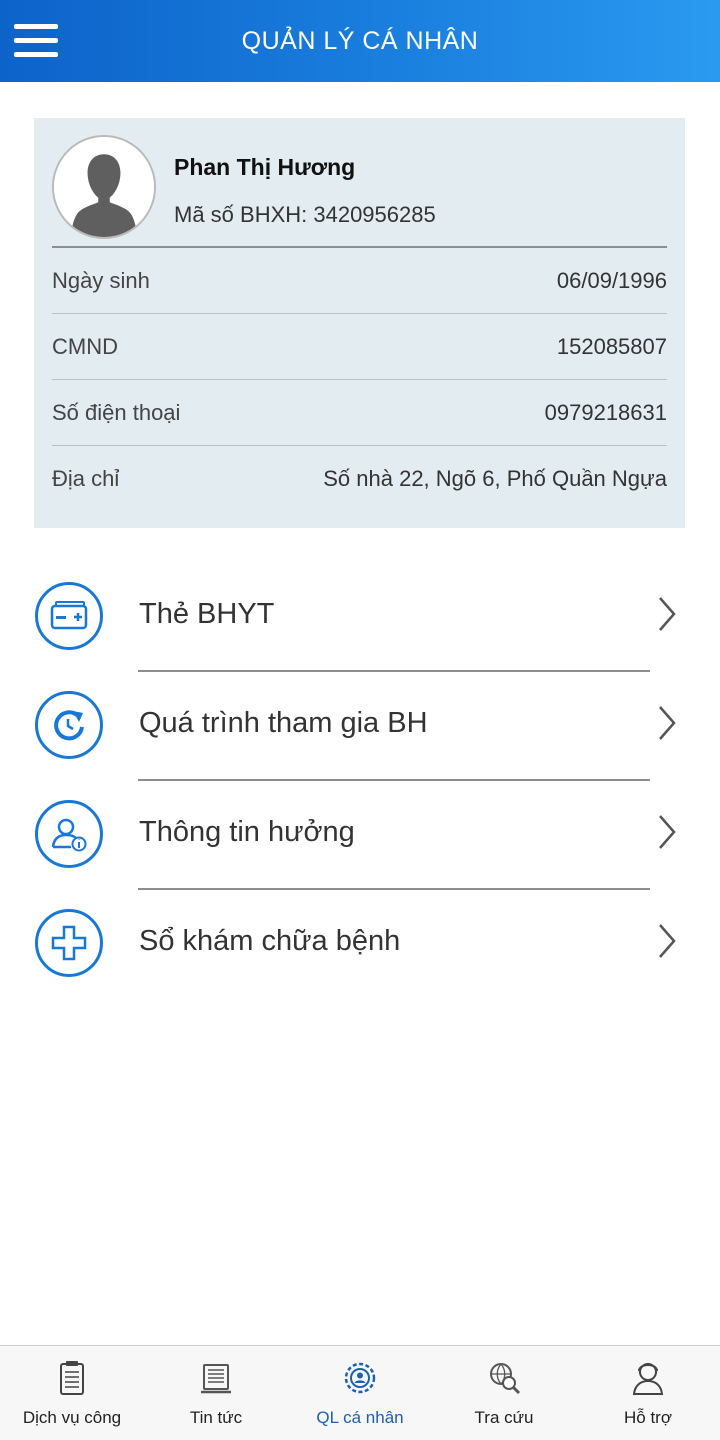 The image size is (720, 1440). What do you see at coordinates (648, 1417) in the screenshot?
I see `nav-label: Hỗ trợ` at bounding box center [648, 1417].